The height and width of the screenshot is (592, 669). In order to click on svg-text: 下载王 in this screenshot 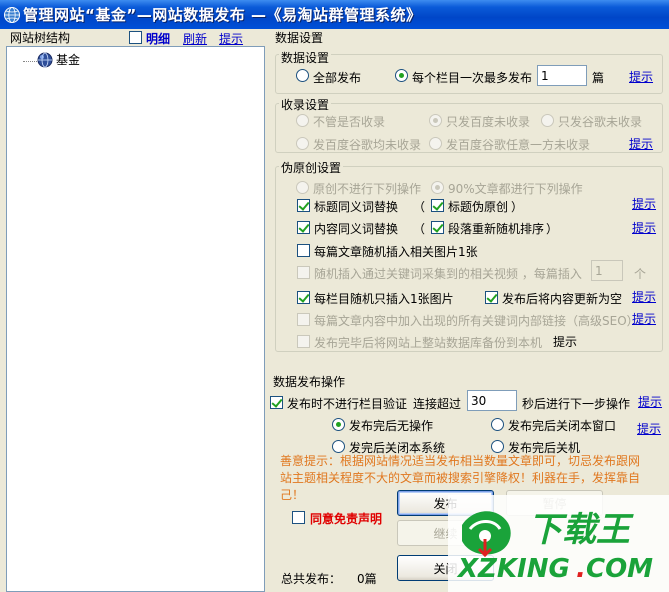, I will do `click(581, 530)`.